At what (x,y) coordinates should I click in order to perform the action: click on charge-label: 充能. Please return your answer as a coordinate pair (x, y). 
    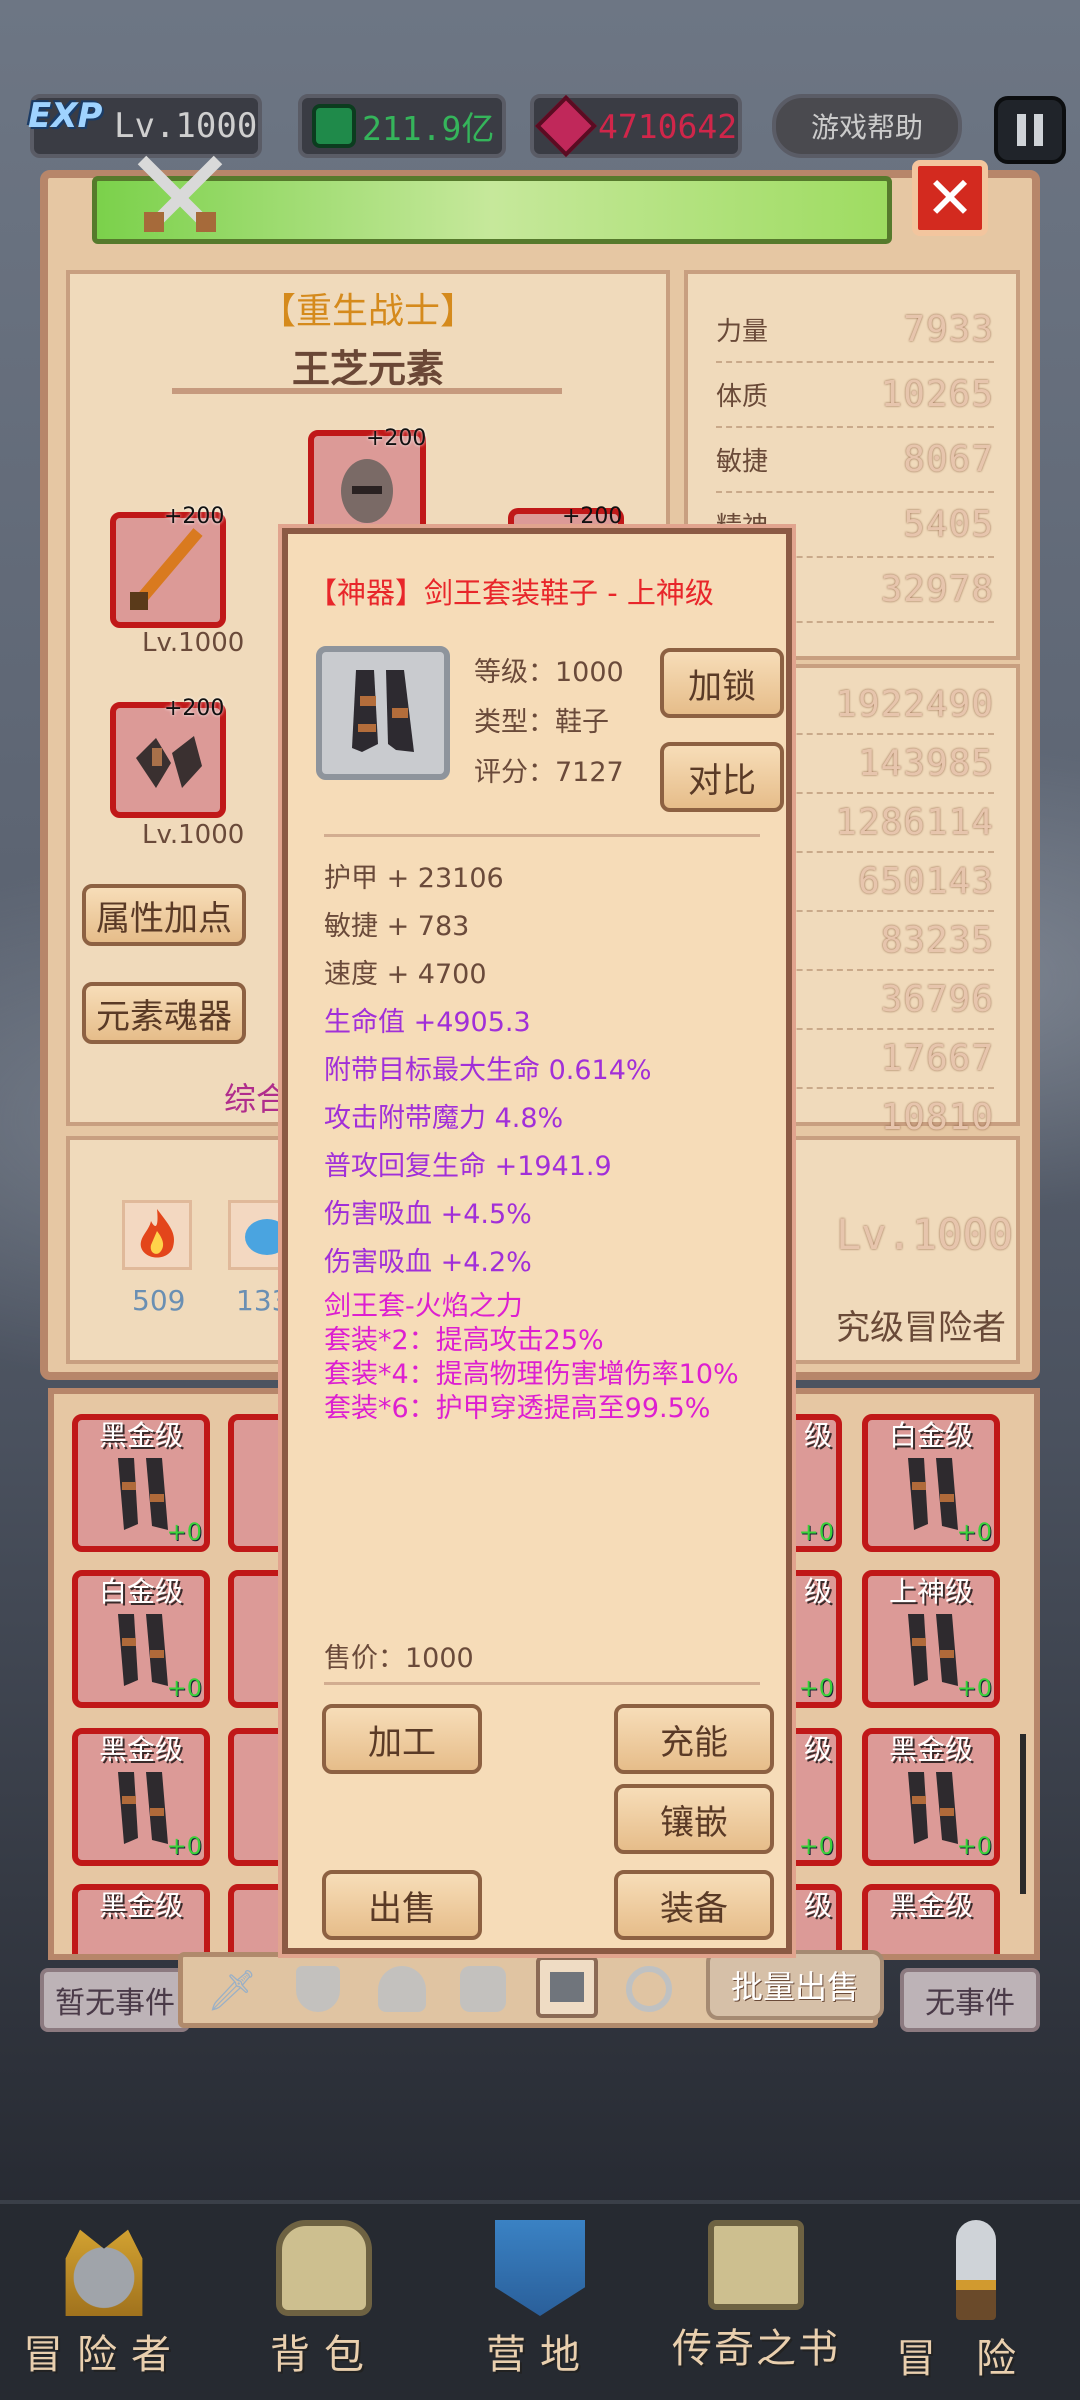
    Looking at the image, I should click on (694, 1742).